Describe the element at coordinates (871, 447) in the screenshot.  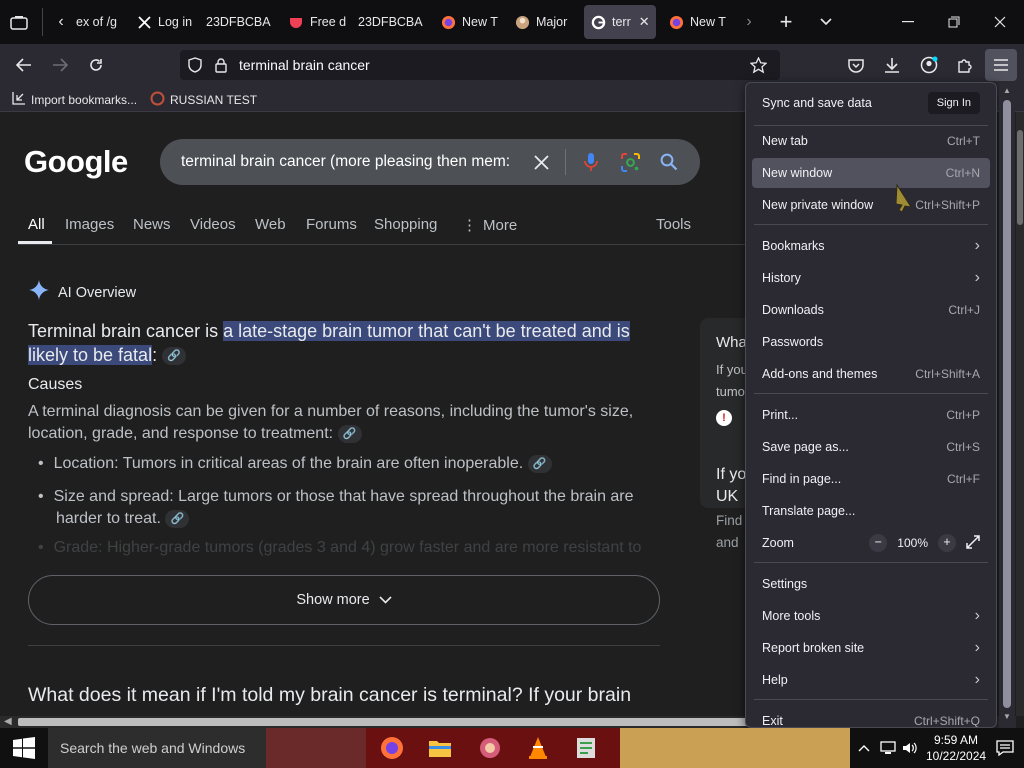
I see `menu-item-save-page: Save page as... Ctrl+S` at that location.